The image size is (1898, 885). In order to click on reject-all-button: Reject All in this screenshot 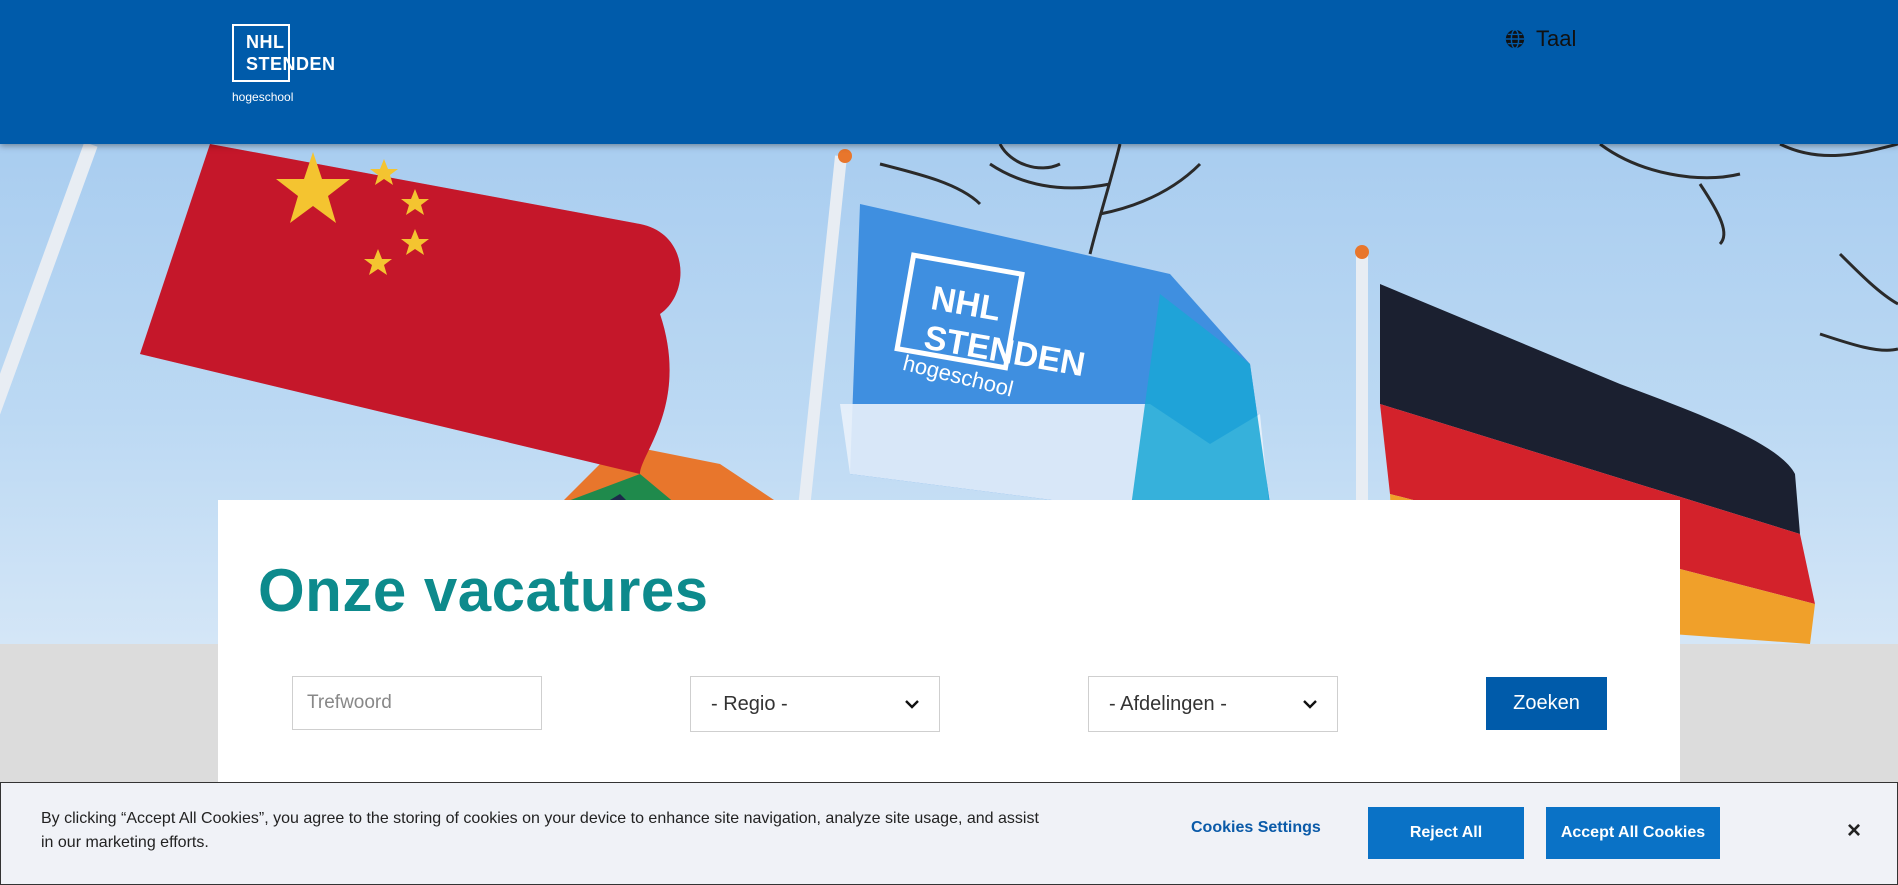, I will do `click(1446, 833)`.